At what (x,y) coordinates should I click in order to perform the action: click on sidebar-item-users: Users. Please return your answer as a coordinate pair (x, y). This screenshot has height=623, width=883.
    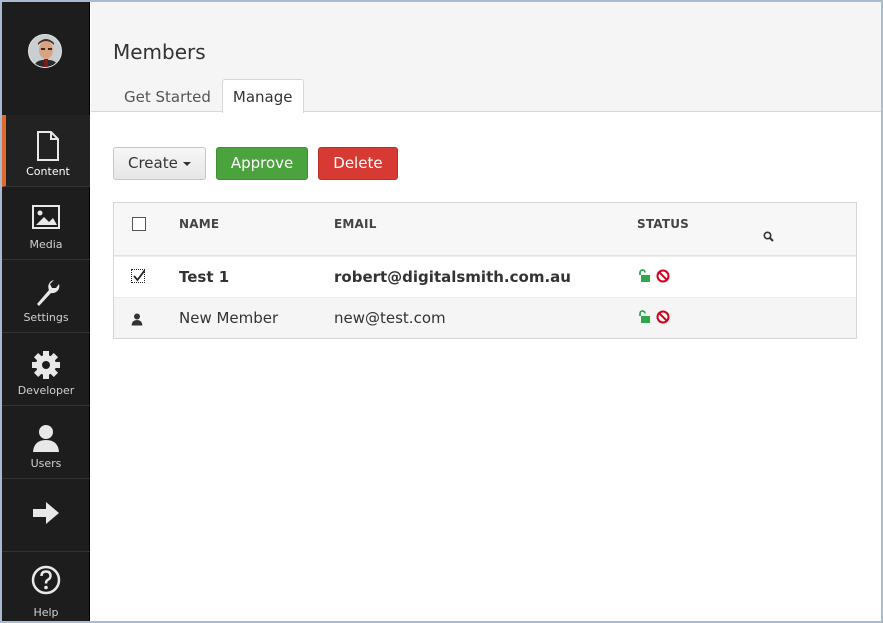
    Looking at the image, I should click on (46, 443).